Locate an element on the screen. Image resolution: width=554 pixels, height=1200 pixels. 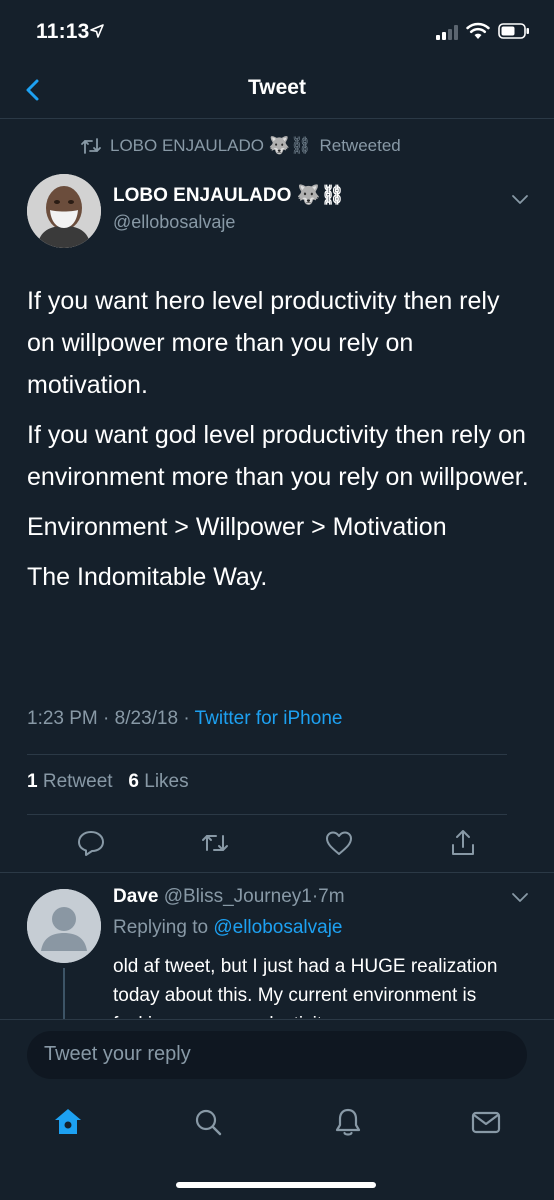
tweet-source-link: Twitter for iPhone is located at coordinates (269, 718).